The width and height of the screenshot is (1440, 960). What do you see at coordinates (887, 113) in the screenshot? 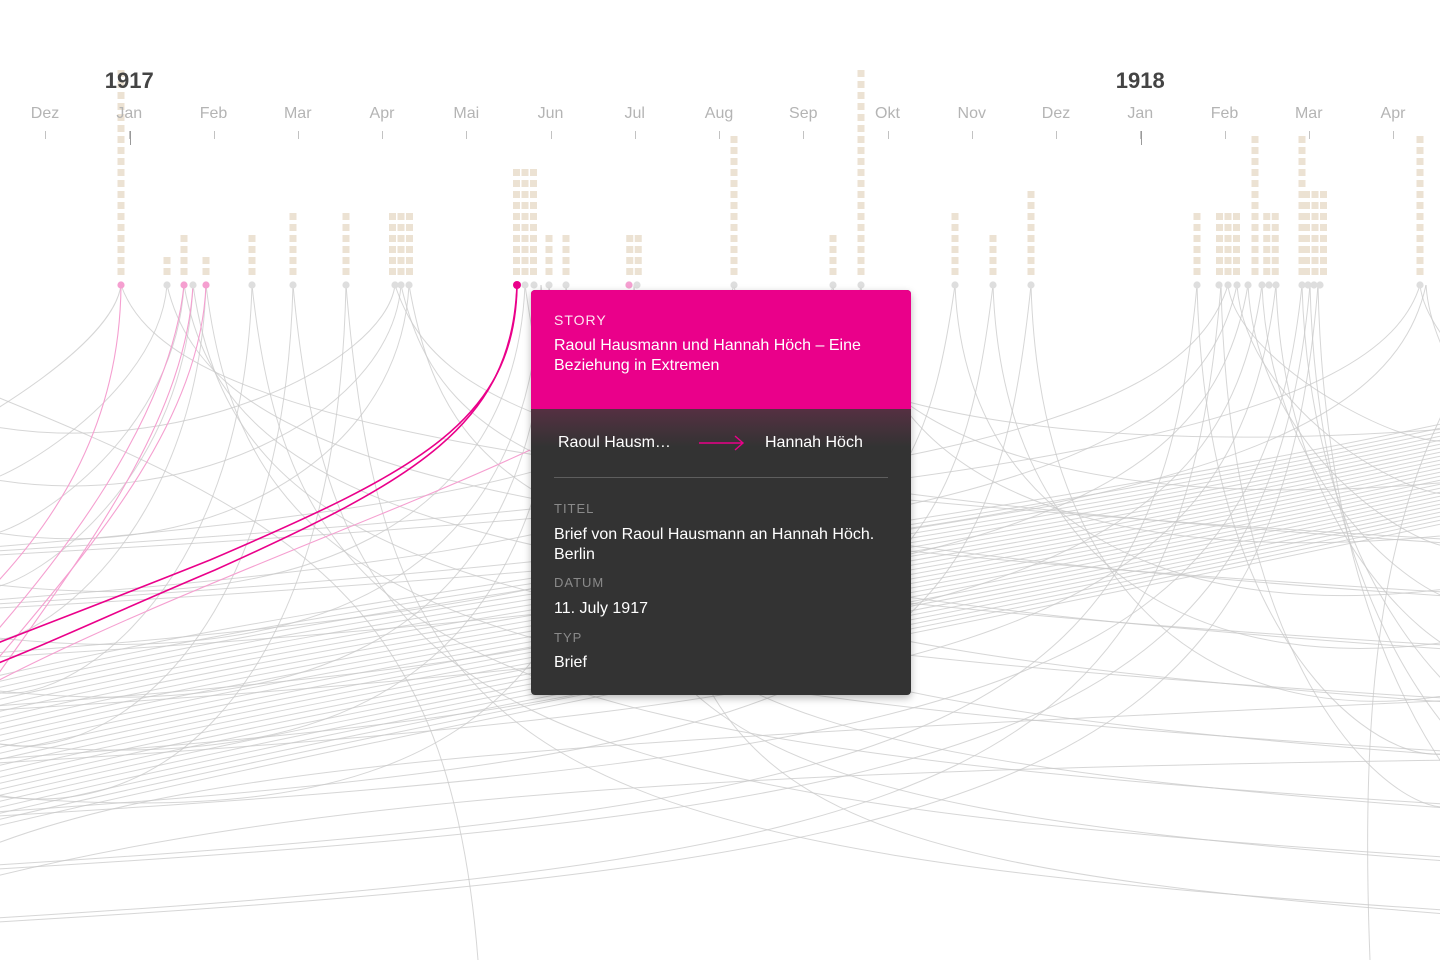
I see `month-label: Okt` at bounding box center [887, 113].